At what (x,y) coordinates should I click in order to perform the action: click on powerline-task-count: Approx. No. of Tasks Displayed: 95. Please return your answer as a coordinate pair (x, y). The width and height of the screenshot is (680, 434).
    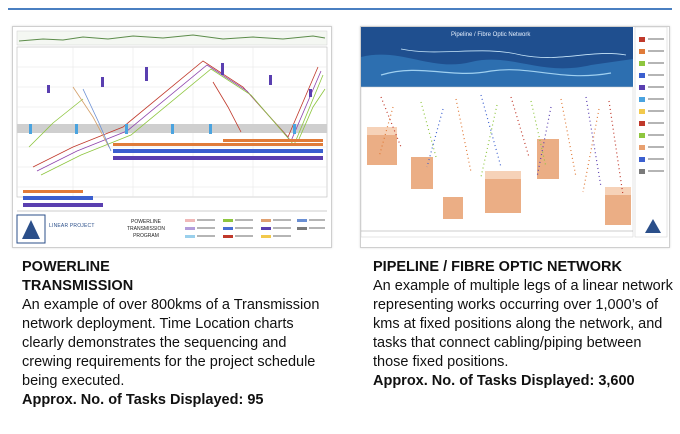
    Looking at the image, I should click on (143, 400).